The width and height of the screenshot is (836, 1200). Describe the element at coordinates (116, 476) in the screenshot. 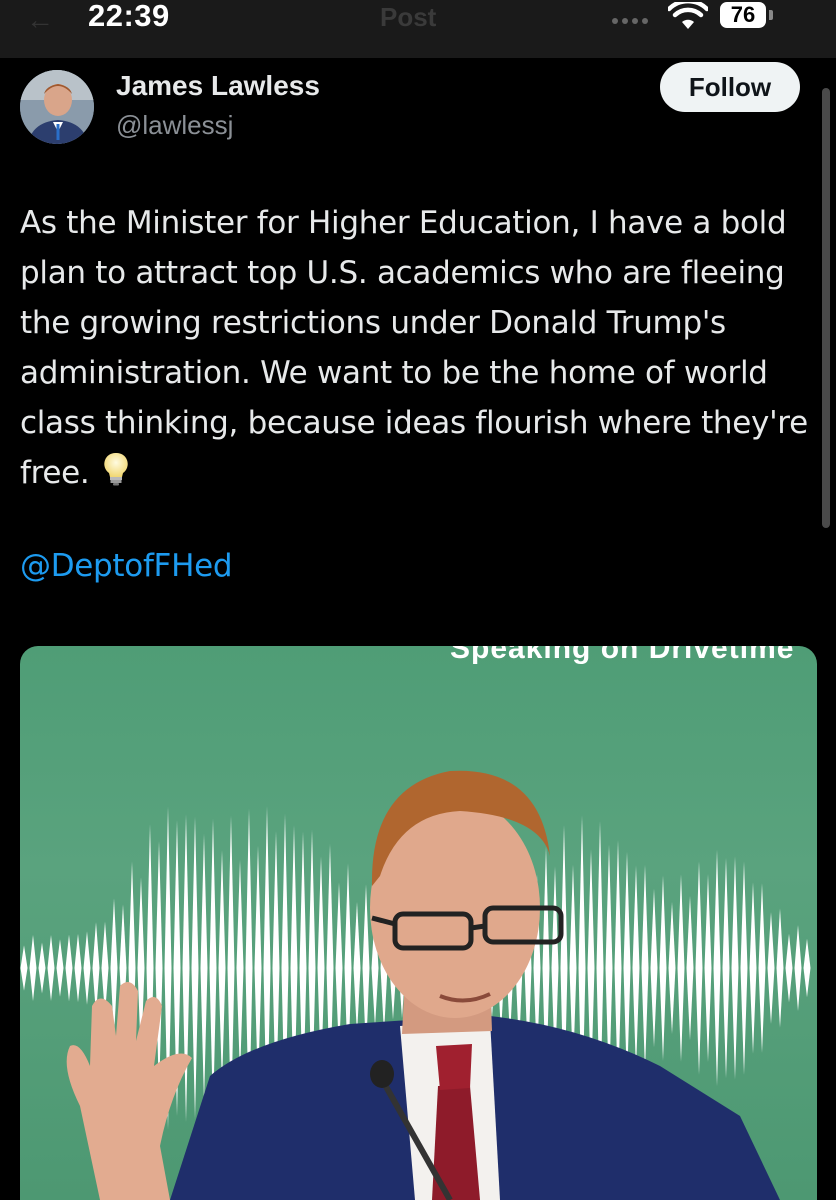

I see `lightbulb-icon` at that location.